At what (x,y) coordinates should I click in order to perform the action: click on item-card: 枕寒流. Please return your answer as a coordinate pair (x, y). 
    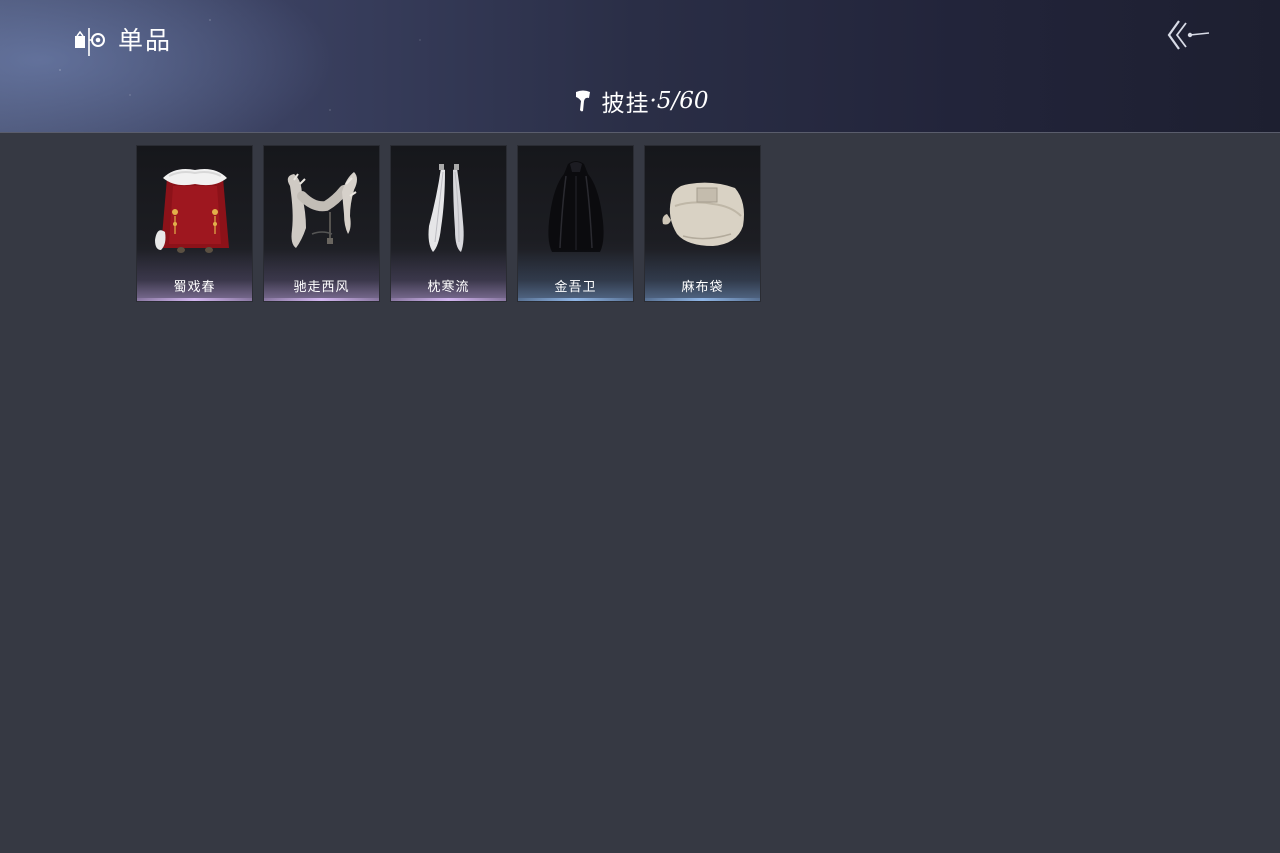
    Looking at the image, I should click on (448, 223).